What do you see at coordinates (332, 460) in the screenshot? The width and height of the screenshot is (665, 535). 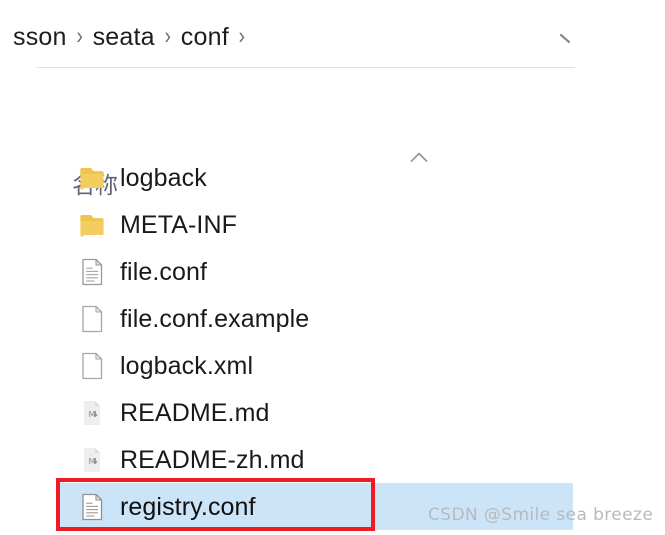 I see `list-item: M README-zh.md` at bounding box center [332, 460].